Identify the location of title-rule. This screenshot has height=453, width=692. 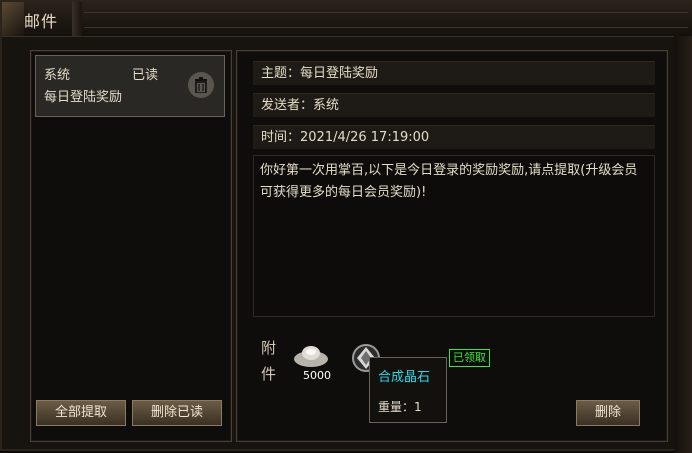
(386, 20).